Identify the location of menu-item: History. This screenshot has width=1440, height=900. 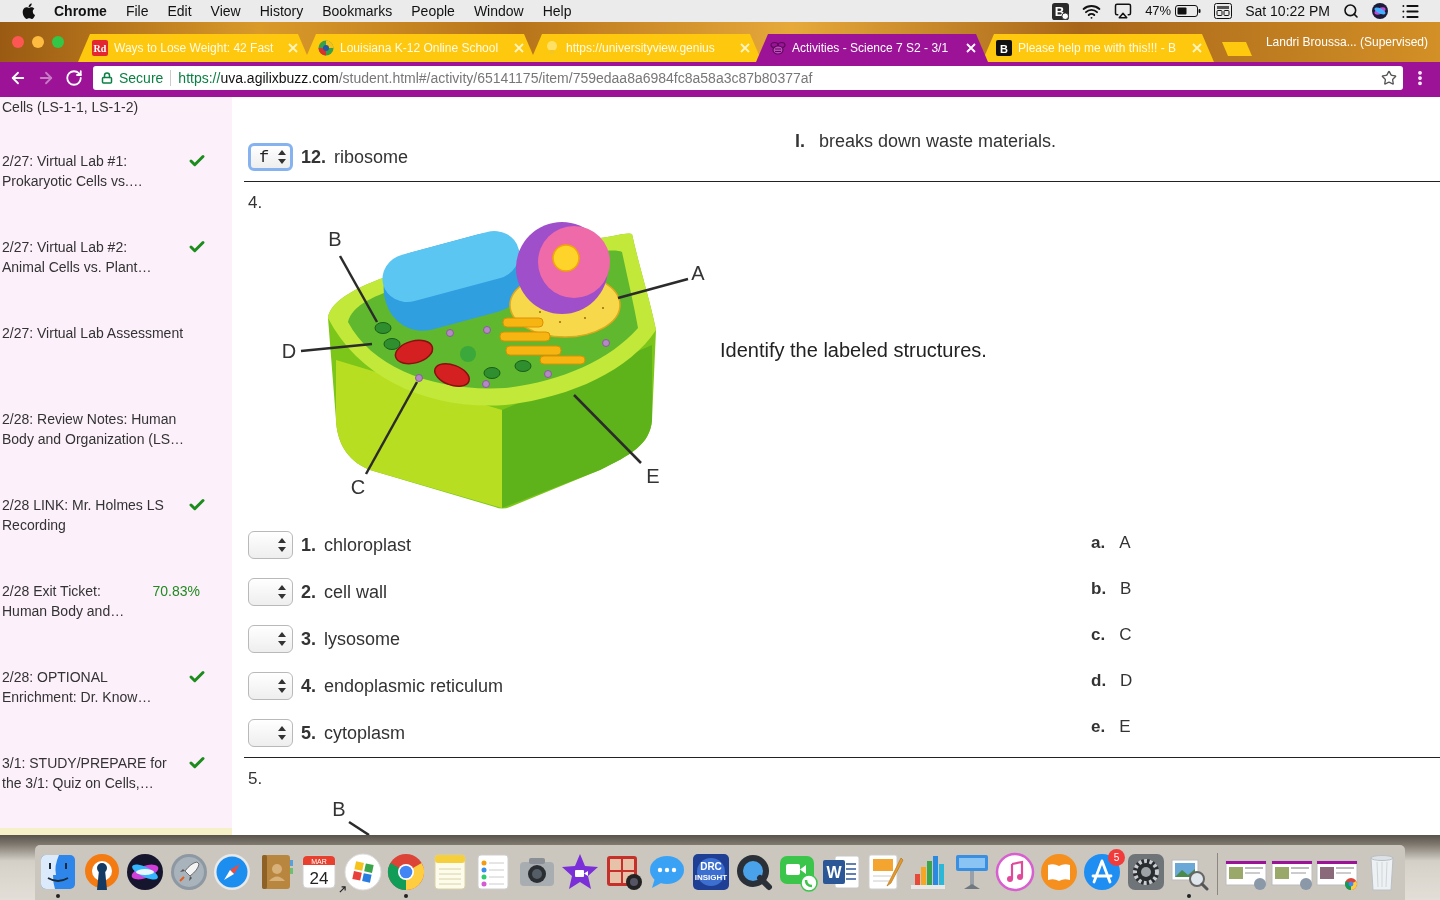
(281, 11).